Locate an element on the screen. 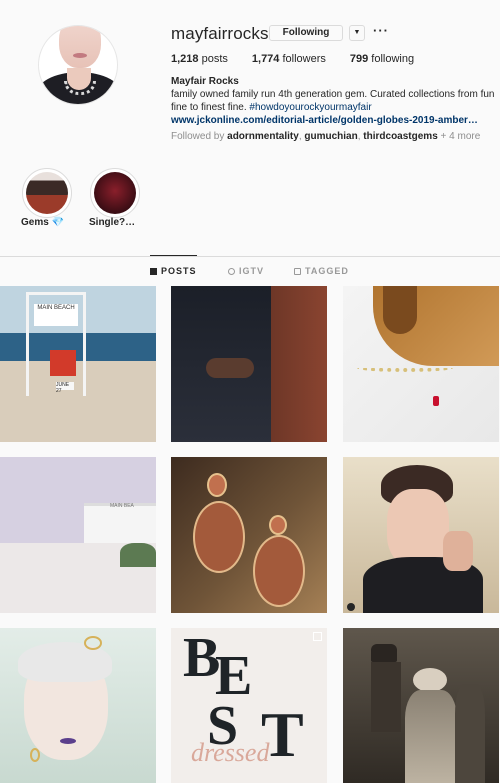  profile-avatar is located at coordinates (78, 65).